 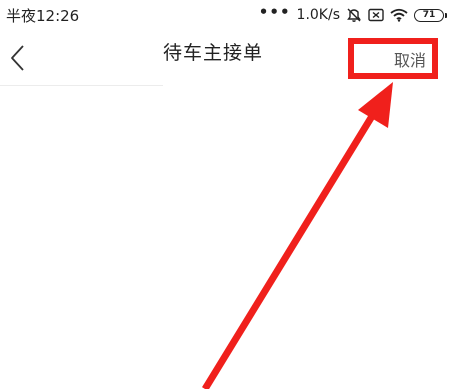 What do you see at coordinates (274, 11) in the screenshot?
I see `notification-dots: •••` at bounding box center [274, 11].